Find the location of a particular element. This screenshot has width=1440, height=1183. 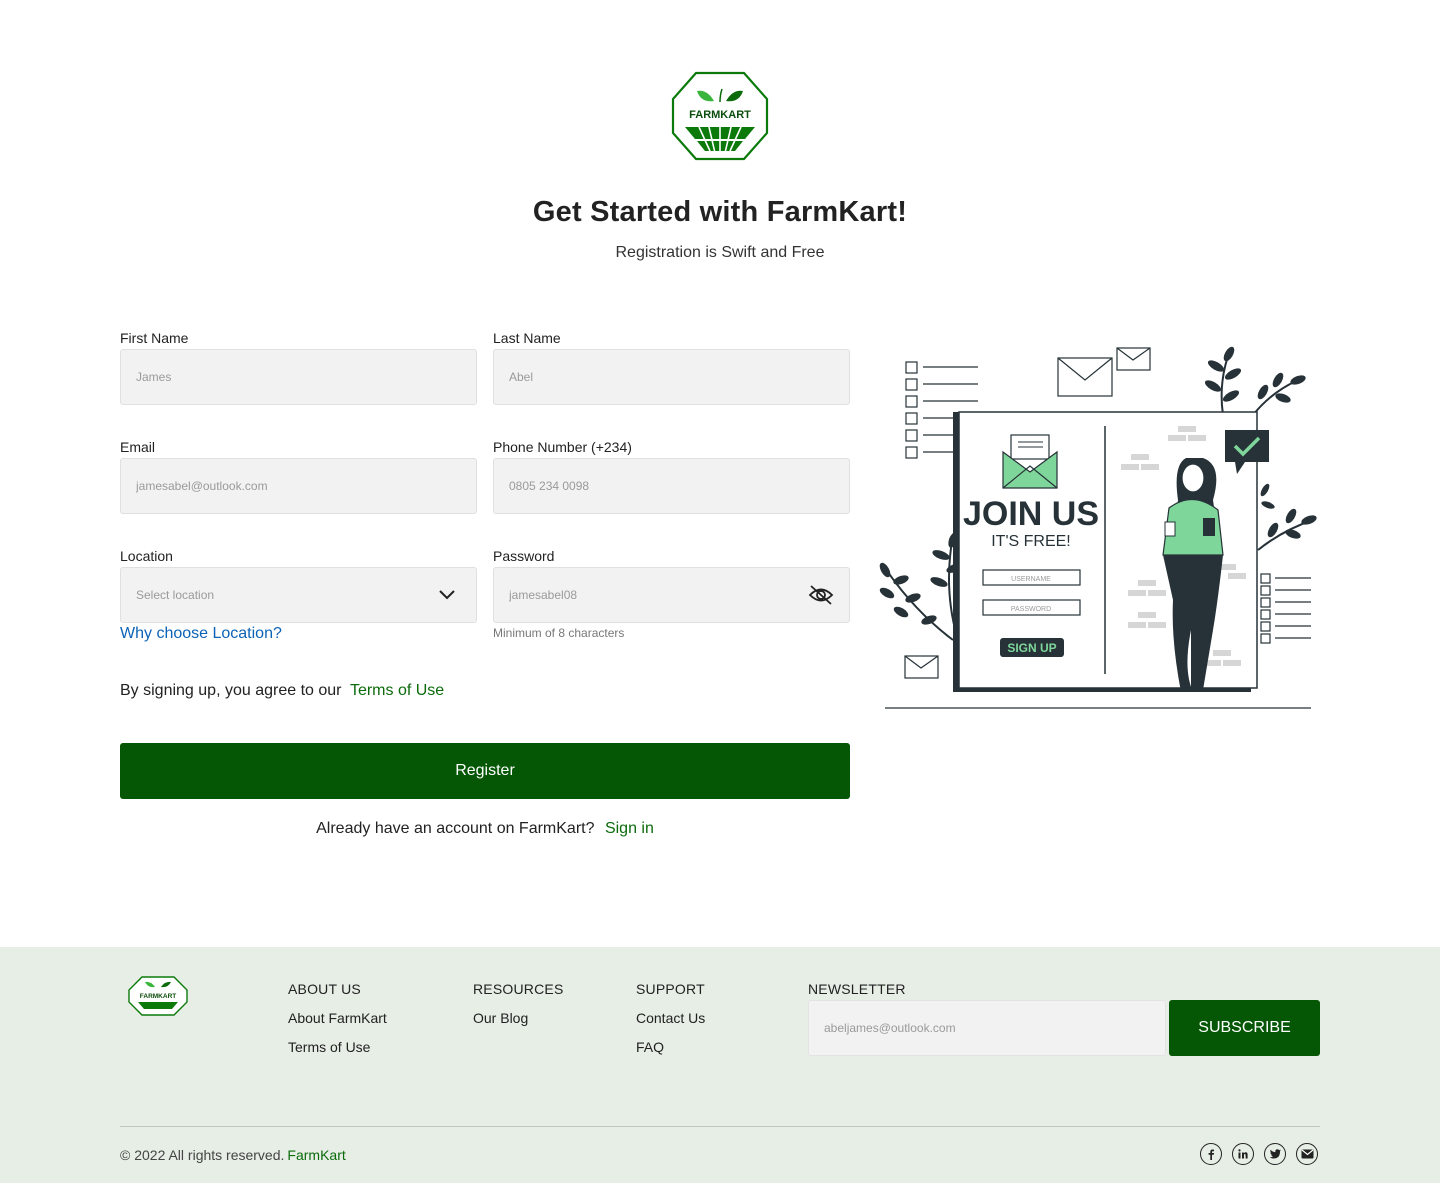

phone-label: Phone Number (+234) is located at coordinates (562, 447).